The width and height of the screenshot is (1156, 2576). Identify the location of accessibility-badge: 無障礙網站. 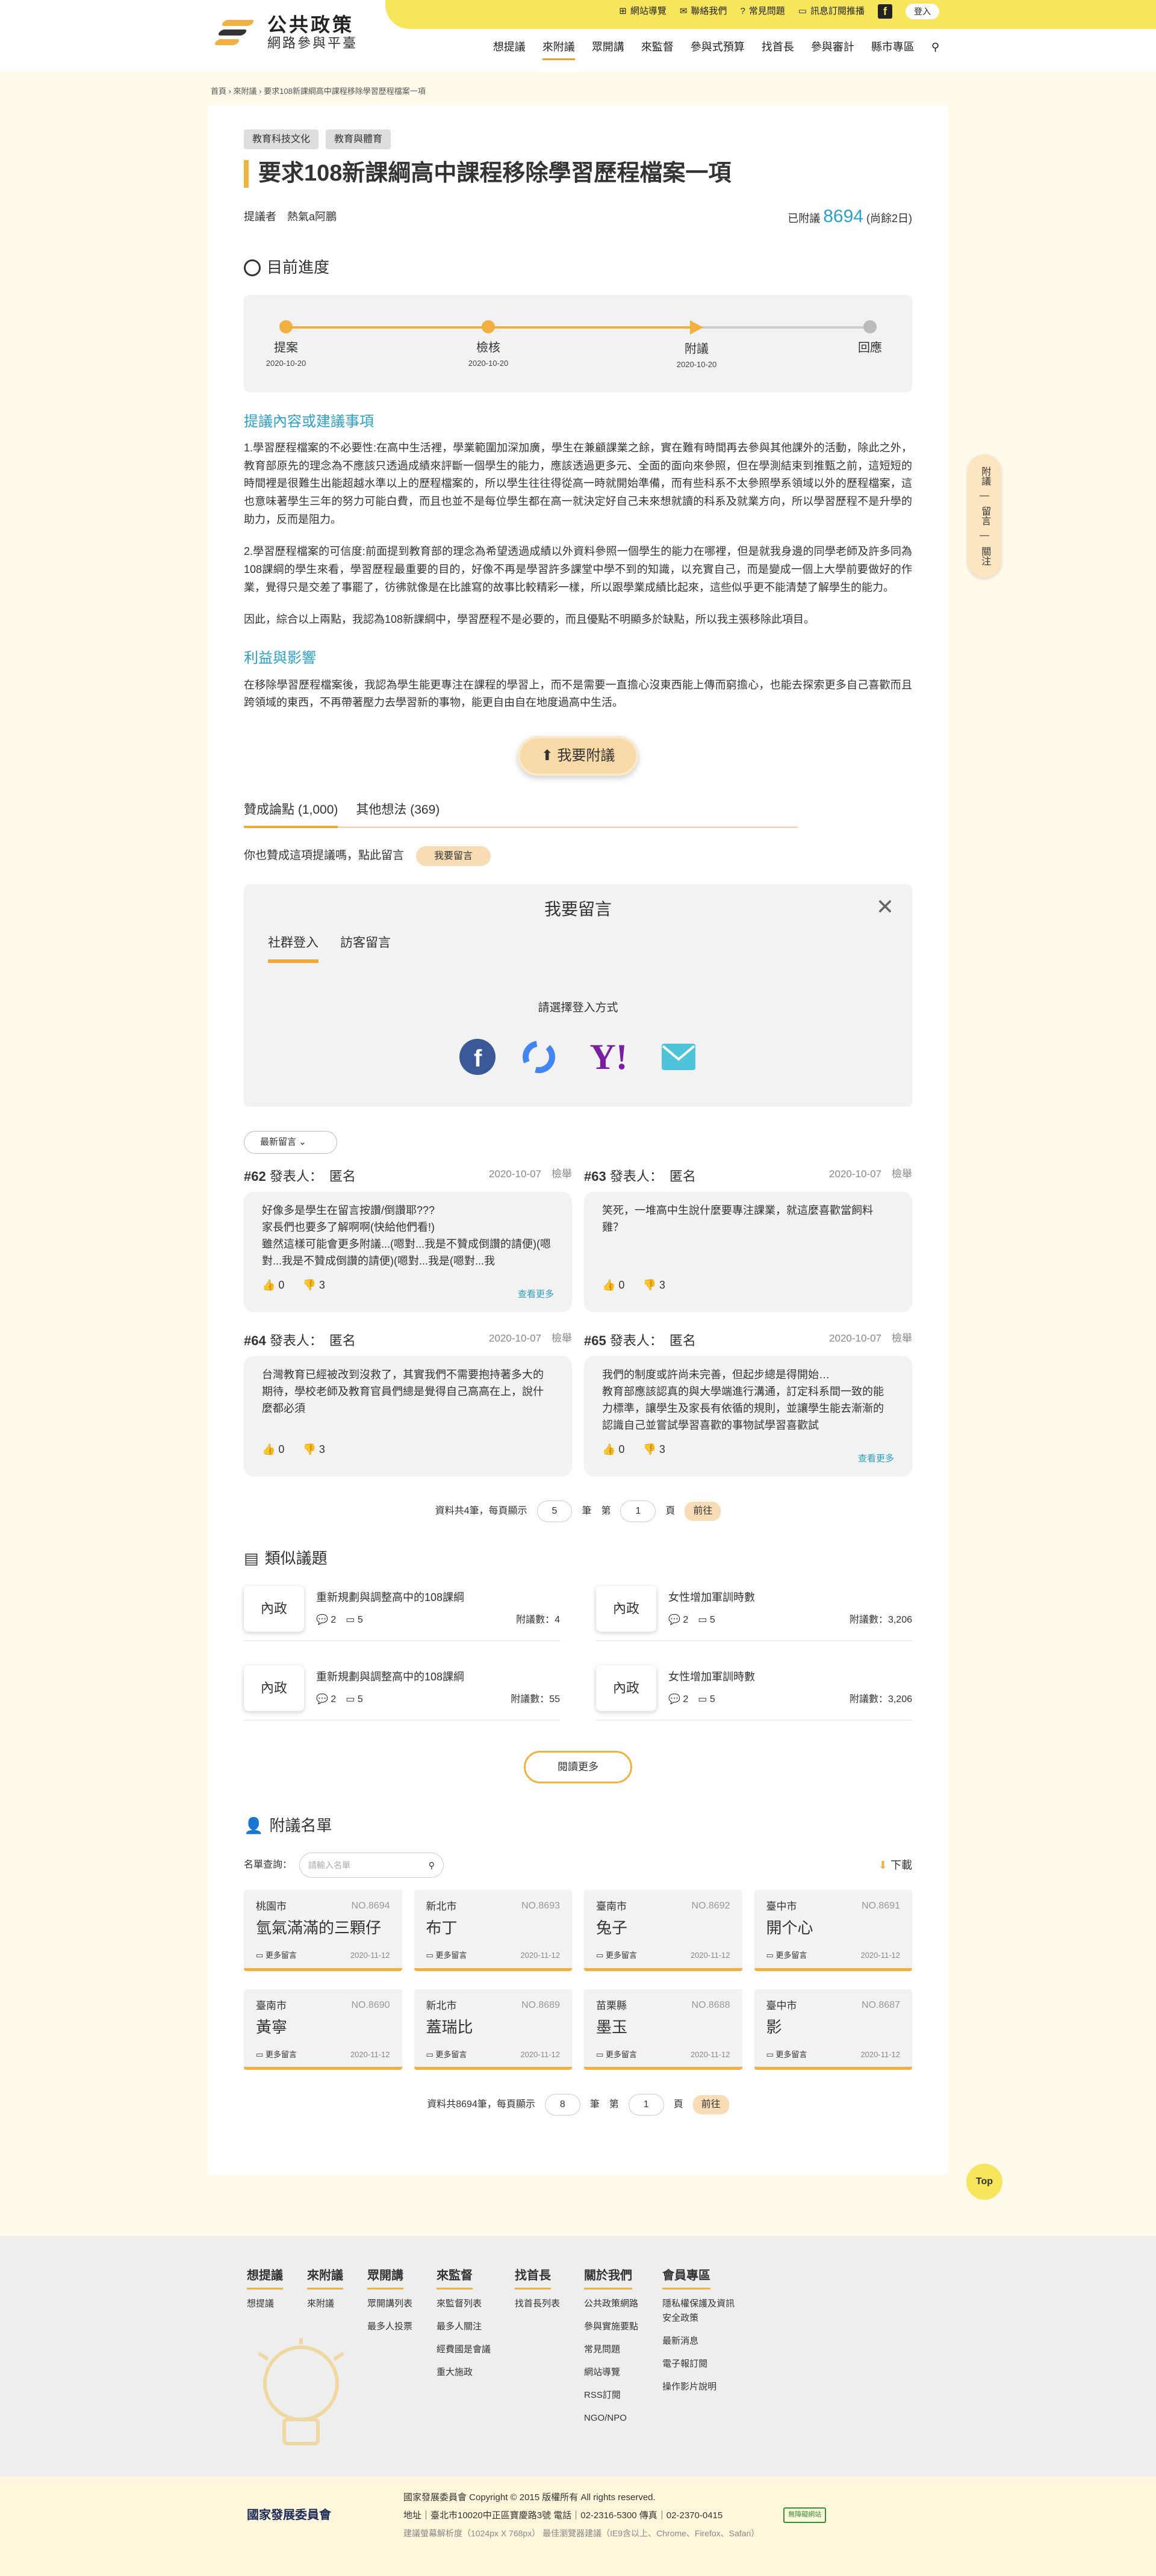
(805, 2515).